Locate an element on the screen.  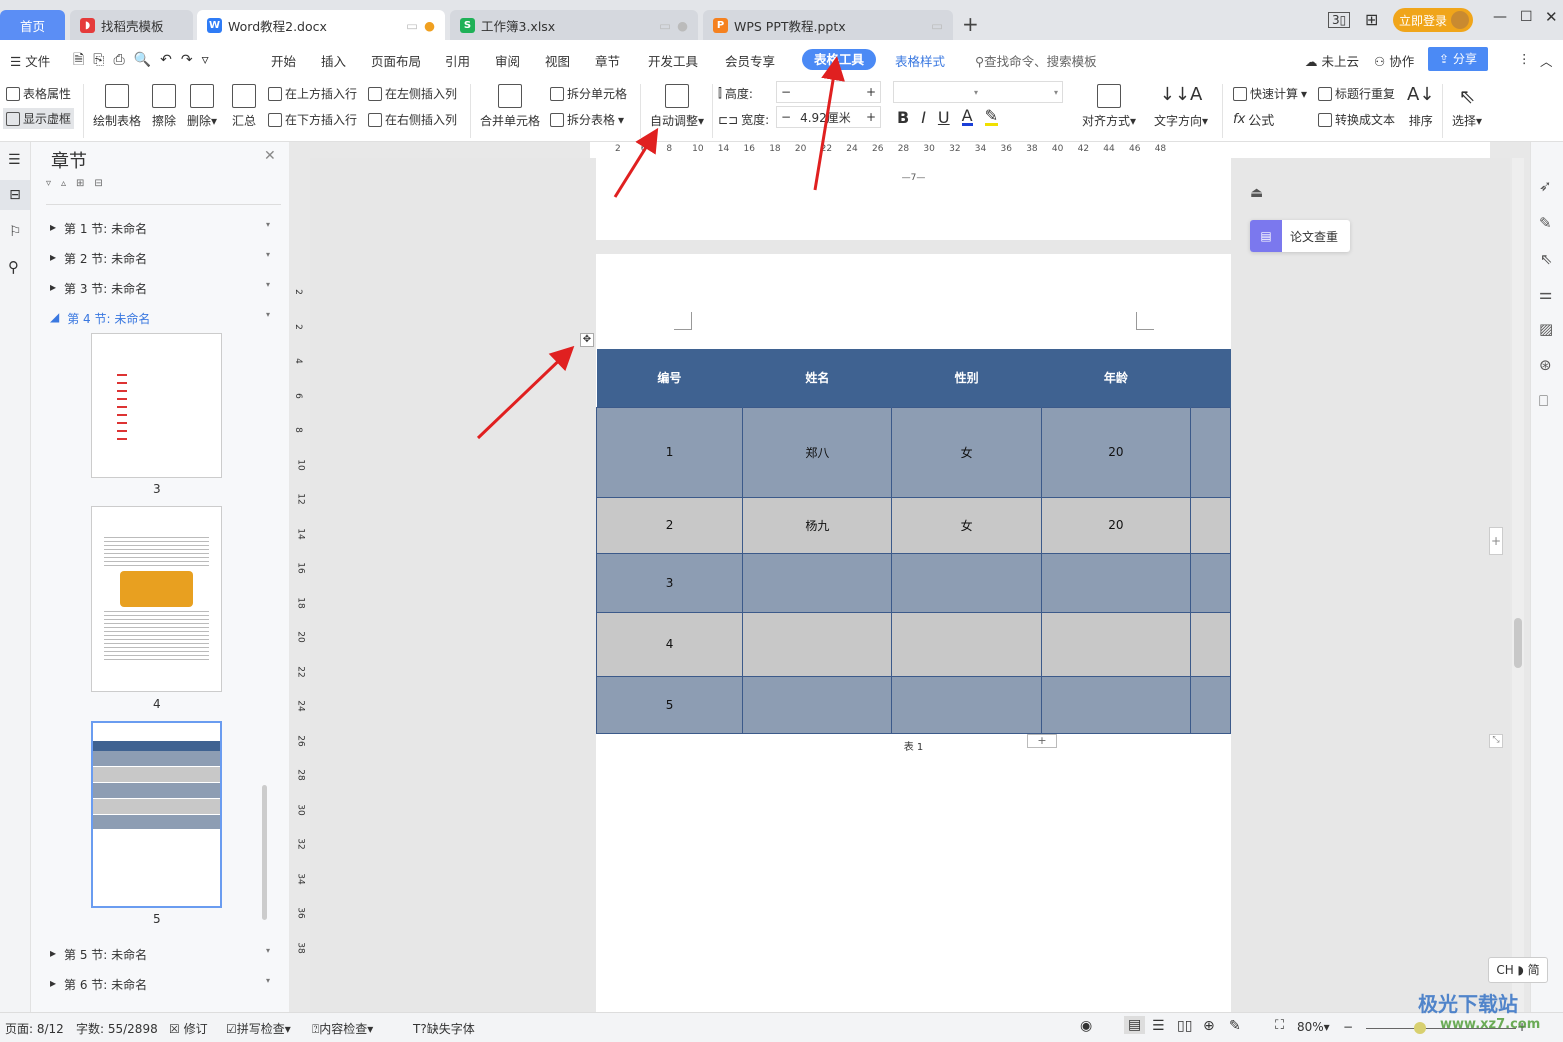
erase-button: 擦除 is located at coordinates (164, 106).